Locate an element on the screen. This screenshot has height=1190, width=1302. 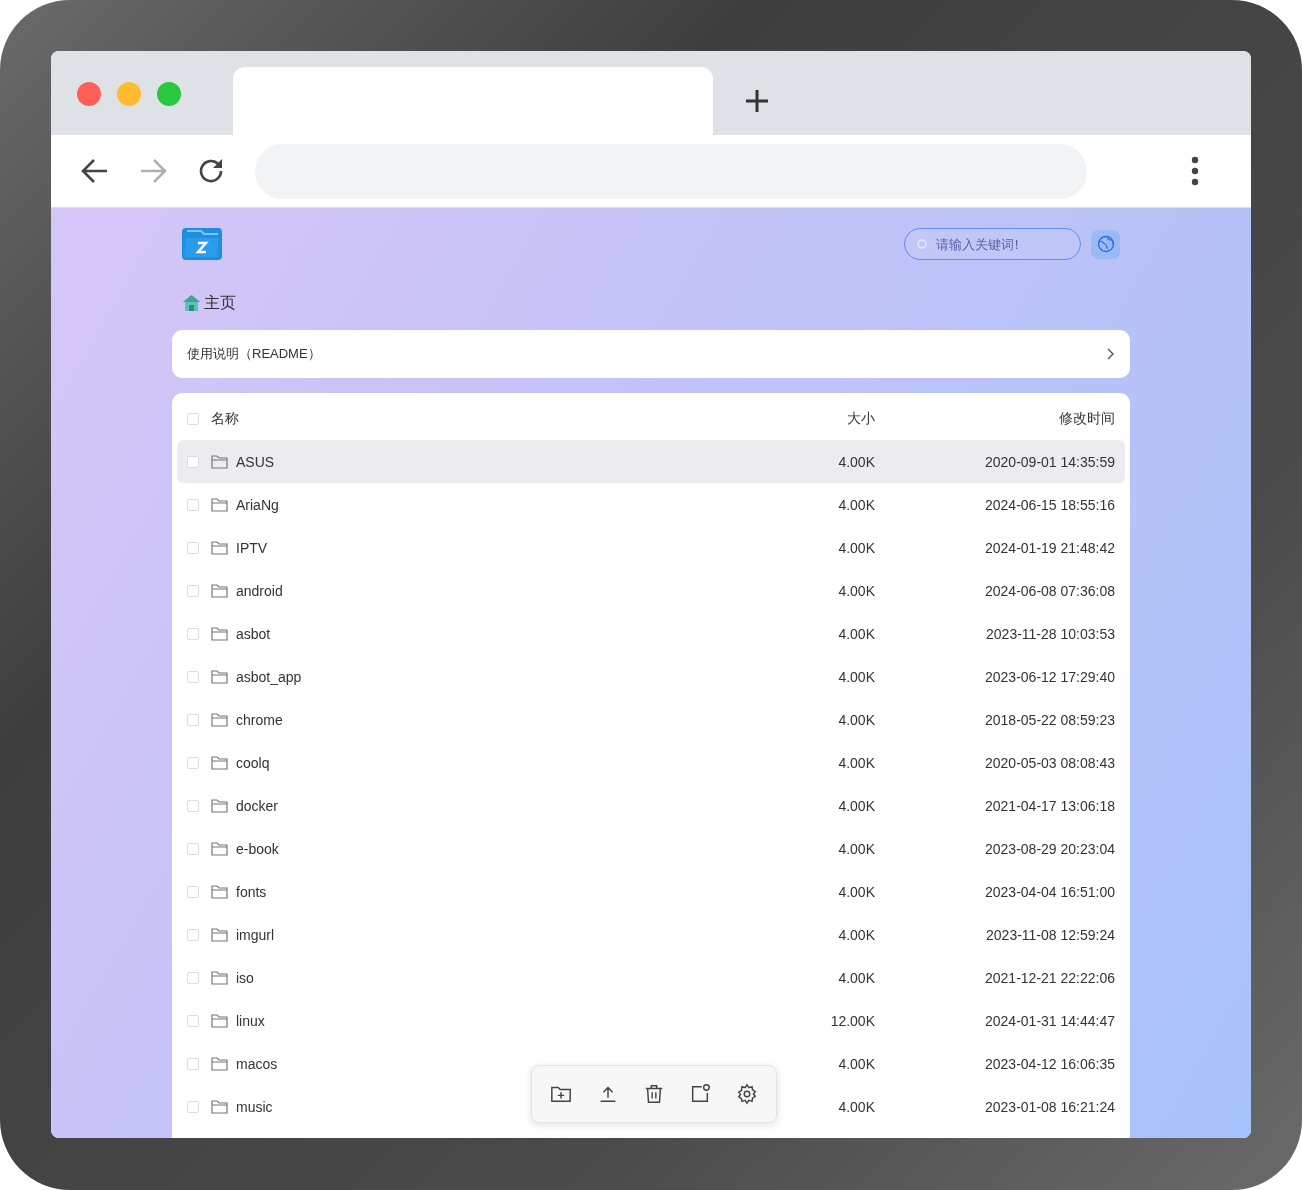
file-name: AriaNg is located at coordinates (257, 504).